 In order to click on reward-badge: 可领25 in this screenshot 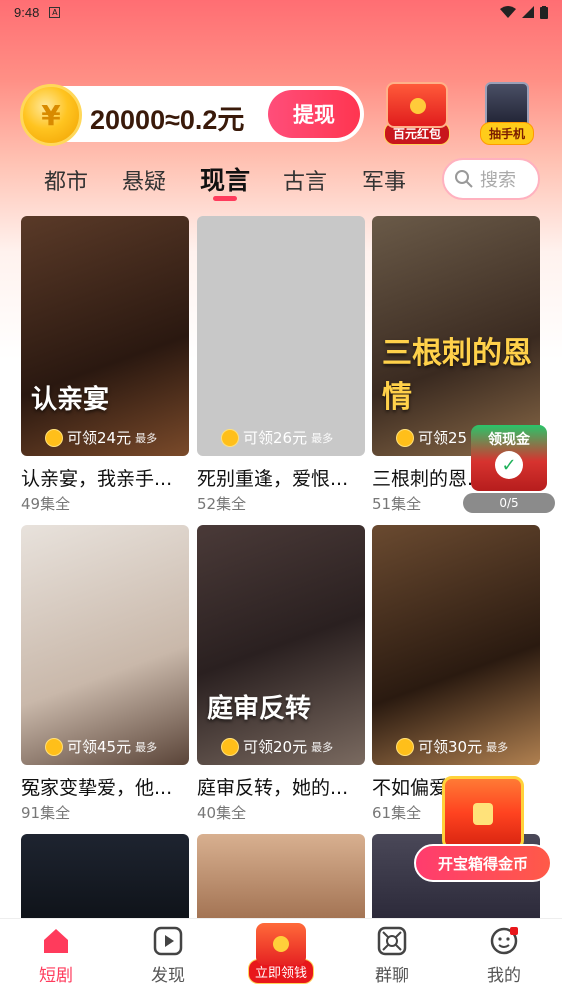, I will do `click(433, 437)`.